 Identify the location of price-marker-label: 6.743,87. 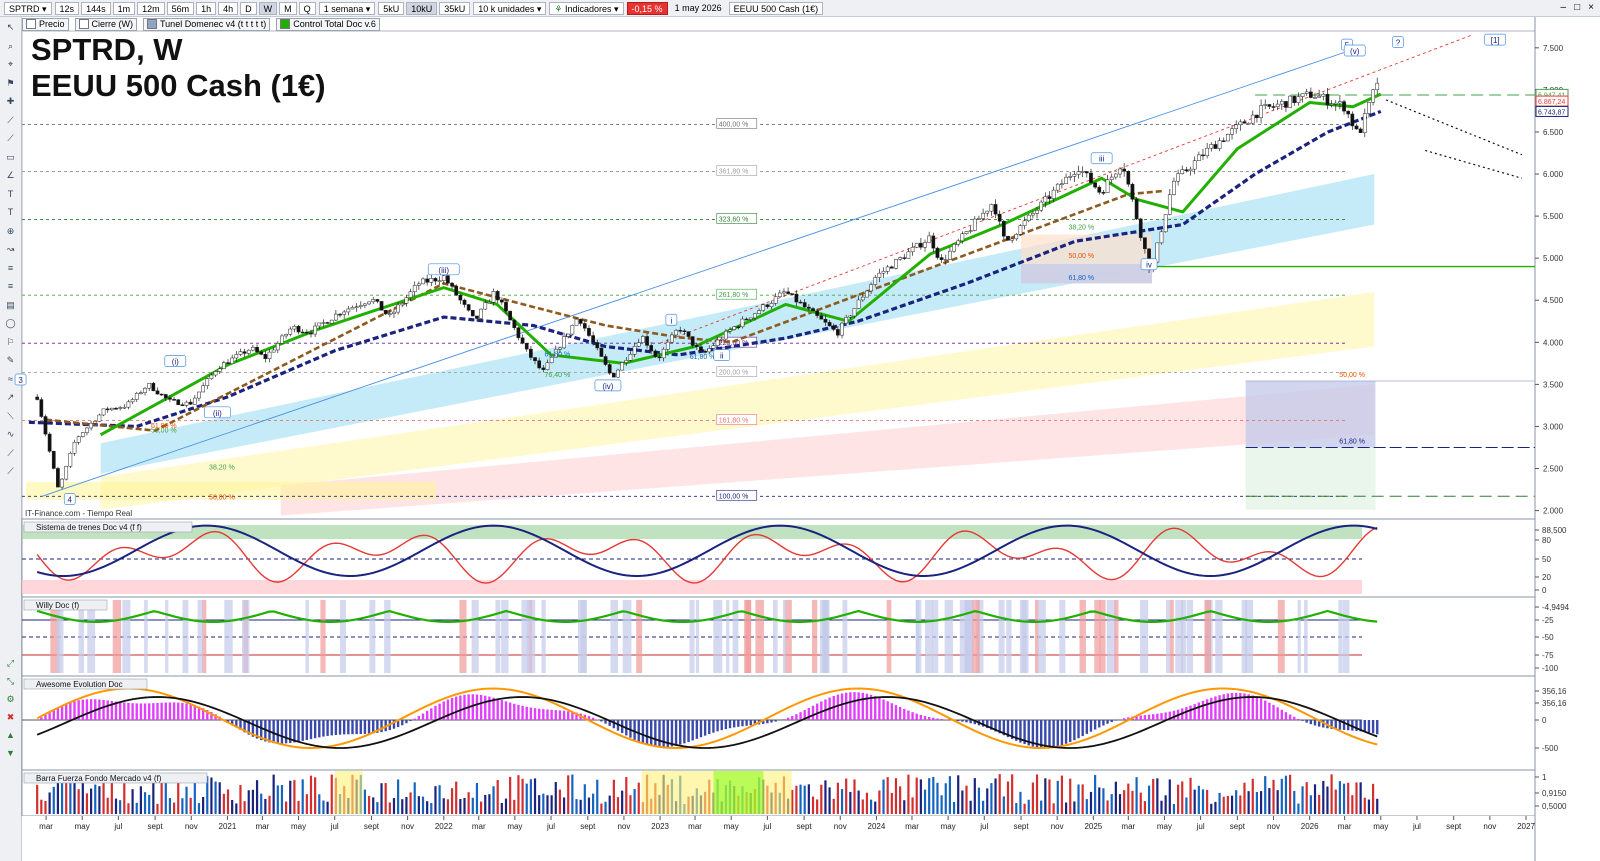
(1551, 112).